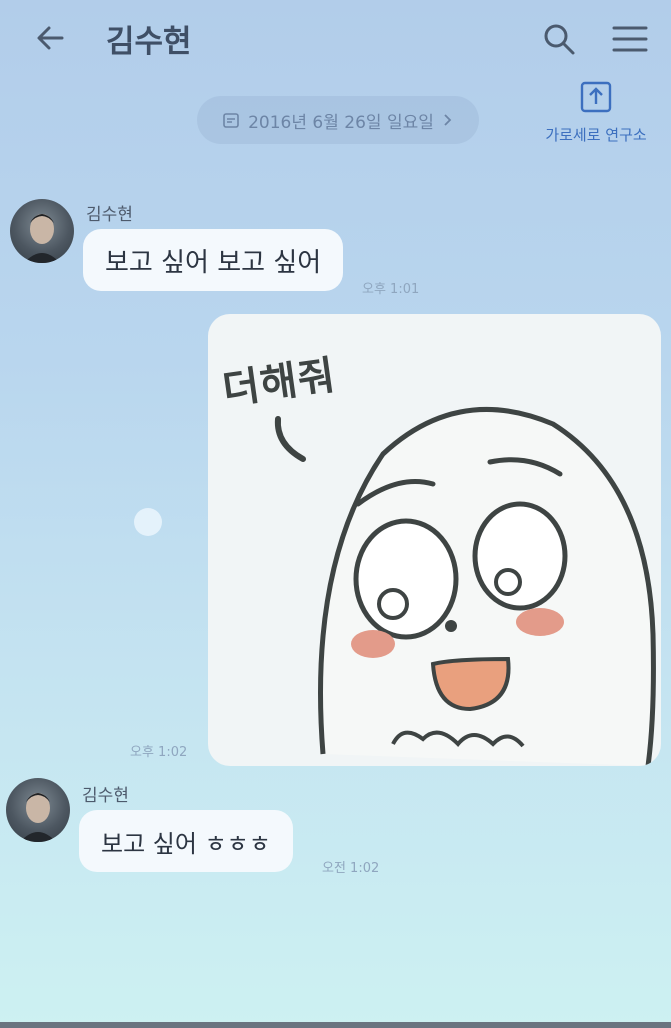  I want to click on bottom-edge, so click(335, 1025).